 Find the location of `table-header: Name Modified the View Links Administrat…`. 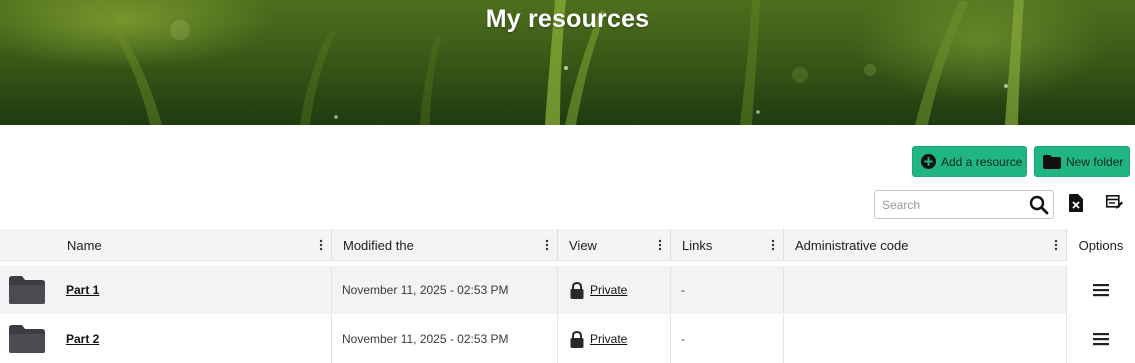

table-header: Name Modified the View Links Administrat… is located at coordinates (567, 245).